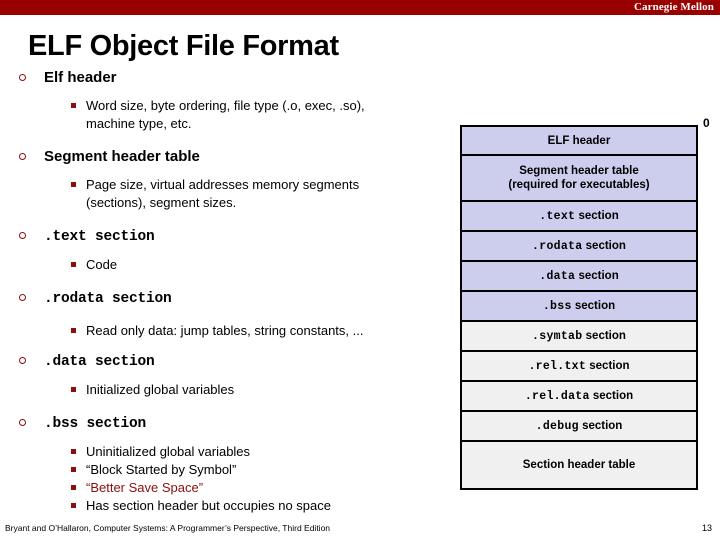 This screenshot has height=540, width=720. I want to click on diagram-box-sublabel: (required for executables), so click(579, 185).